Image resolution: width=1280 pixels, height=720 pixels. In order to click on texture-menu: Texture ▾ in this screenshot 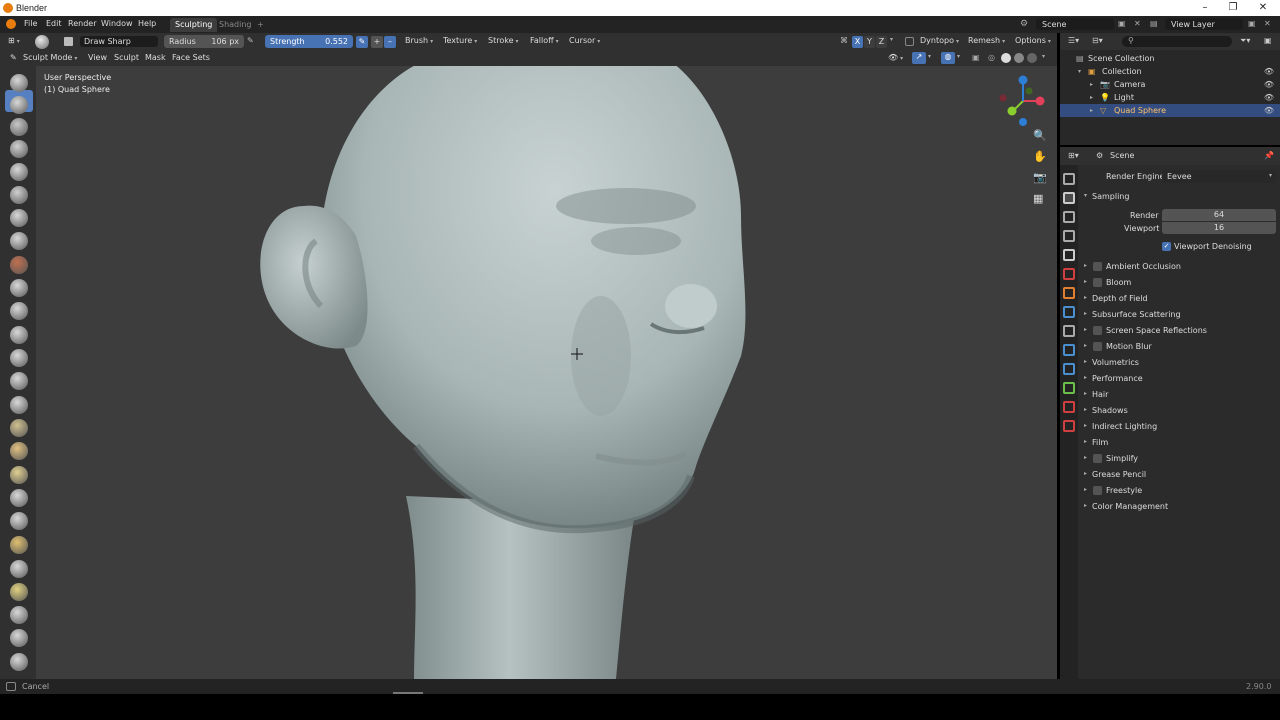, I will do `click(460, 40)`.